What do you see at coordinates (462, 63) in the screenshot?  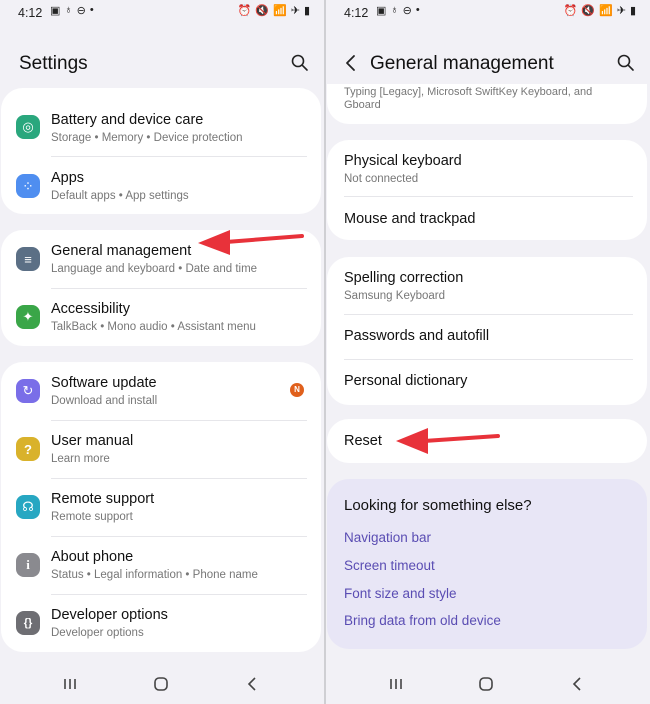 I see `page-title: General management` at bounding box center [462, 63].